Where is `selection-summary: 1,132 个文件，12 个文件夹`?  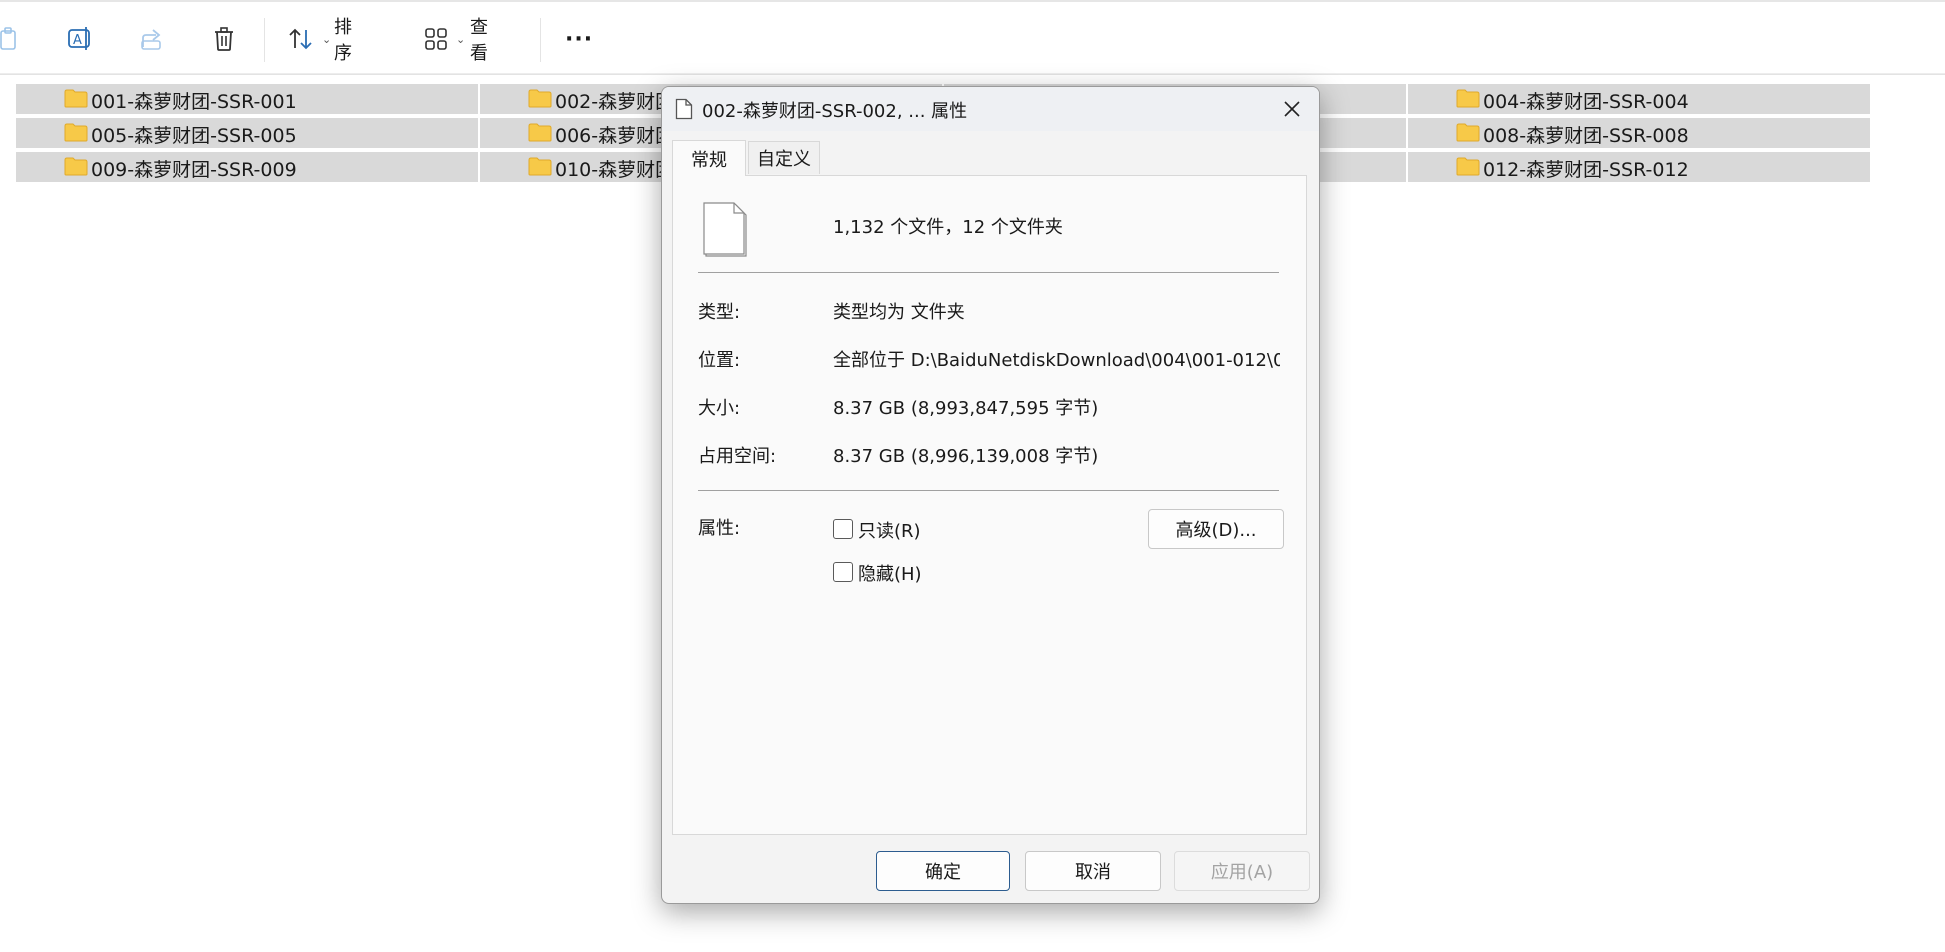 selection-summary: 1,132 个文件，12 个文件夹 is located at coordinates (948, 227).